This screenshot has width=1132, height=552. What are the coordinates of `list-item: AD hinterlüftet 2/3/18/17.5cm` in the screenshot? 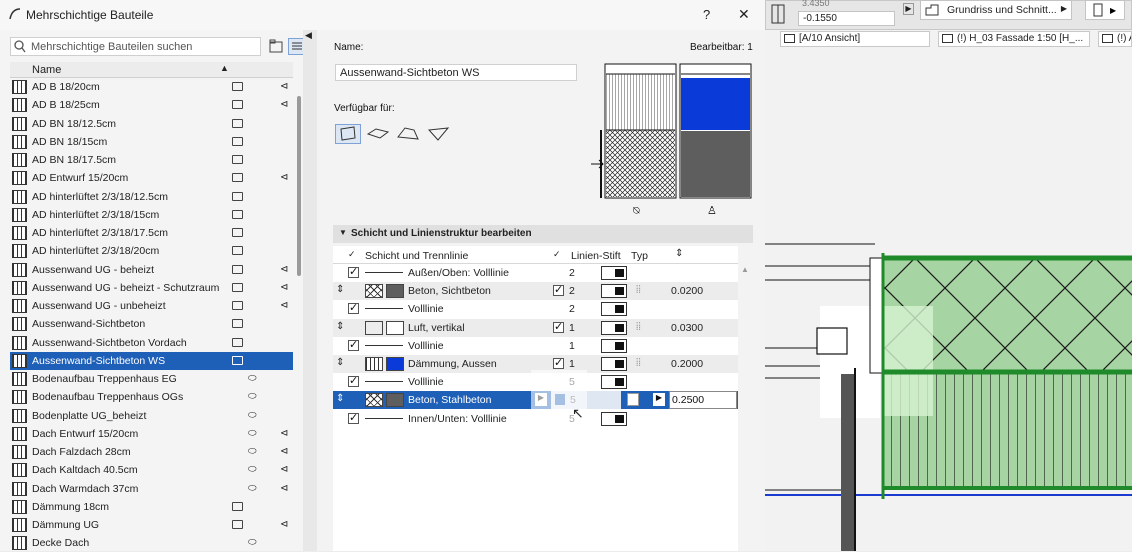 It's located at (151, 233).